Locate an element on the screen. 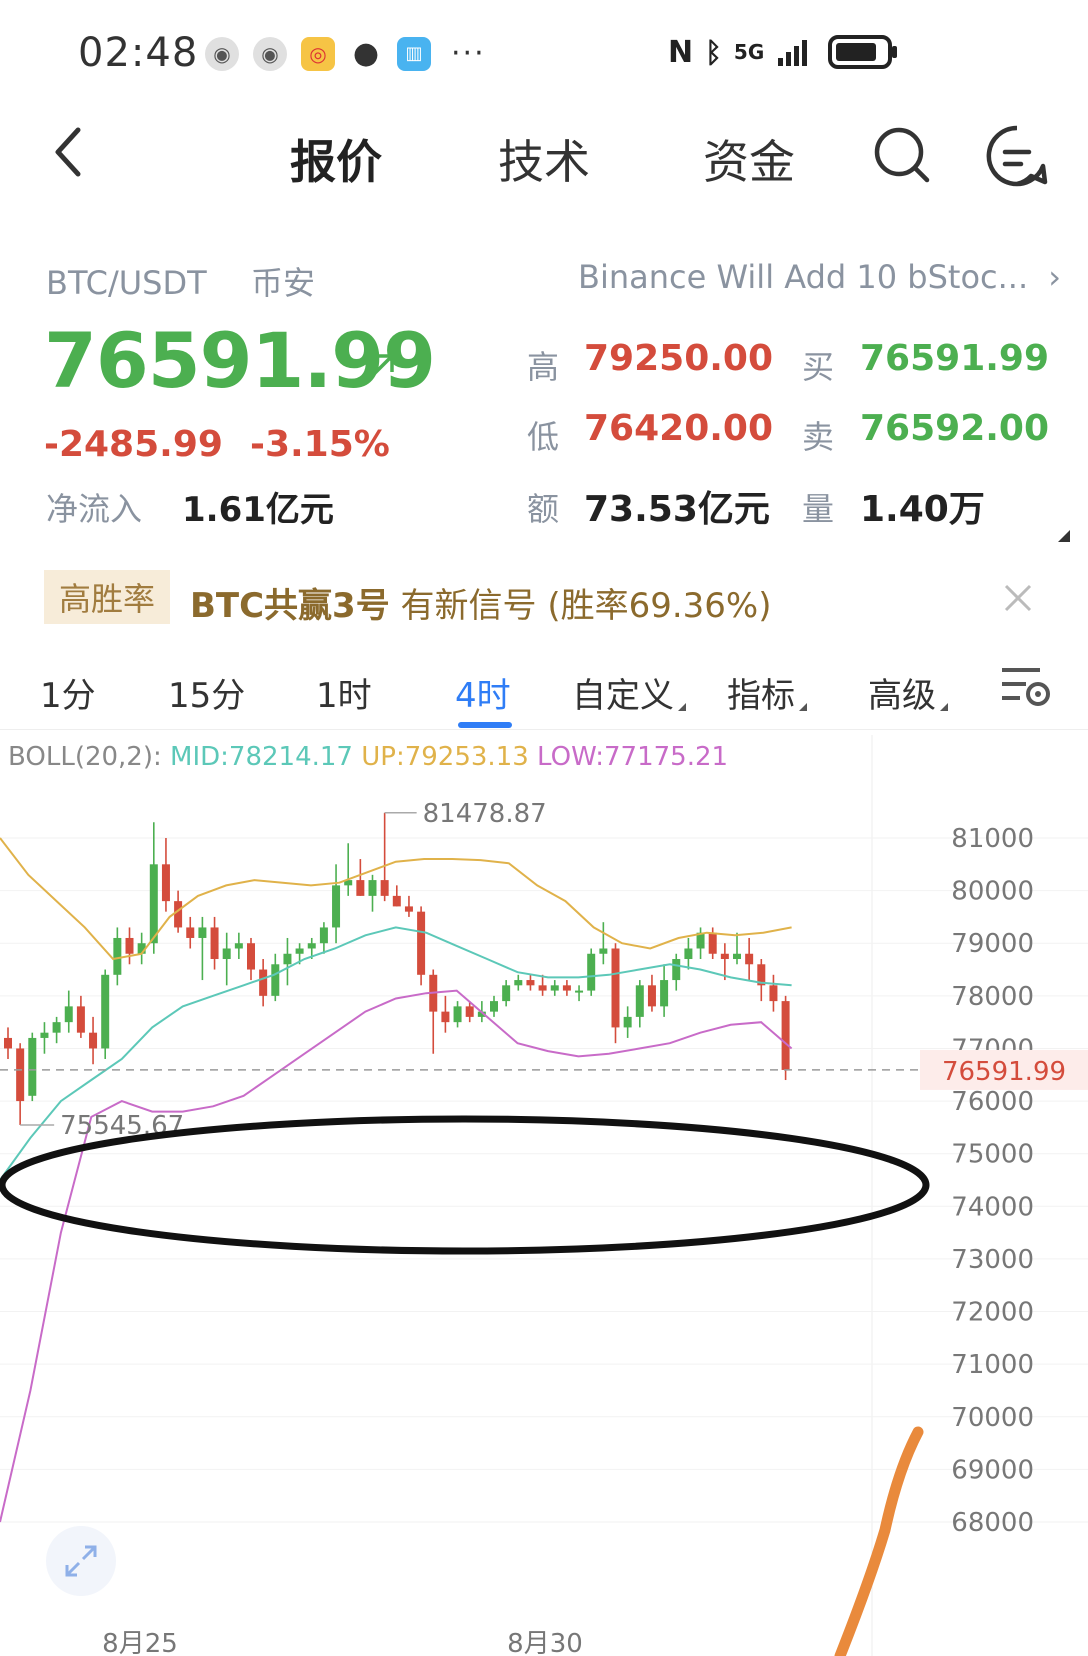  timeframe-1m: 1分 is located at coordinates (68, 692).